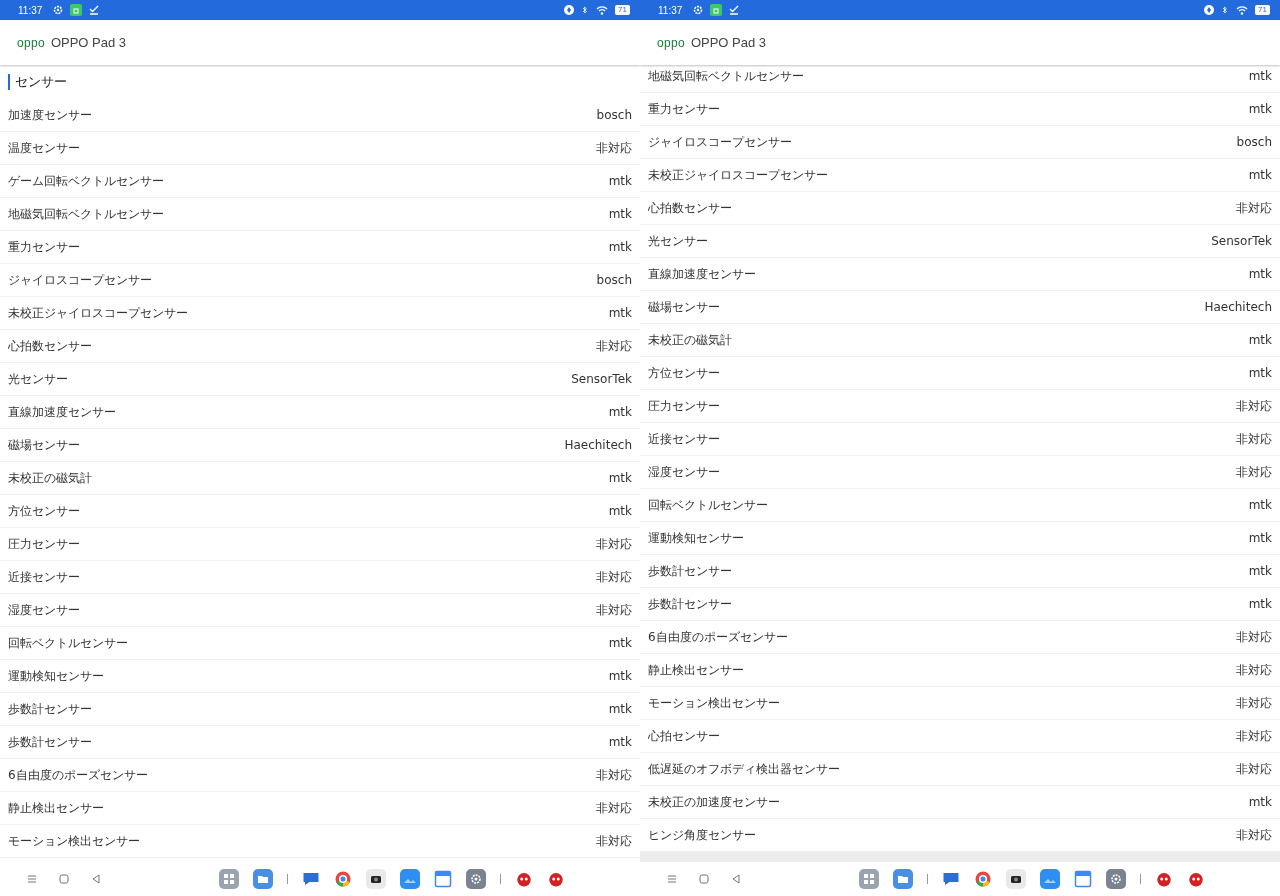  What do you see at coordinates (1241, 241) in the screenshot?
I see `sensor-vendor: SensorTek` at bounding box center [1241, 241].